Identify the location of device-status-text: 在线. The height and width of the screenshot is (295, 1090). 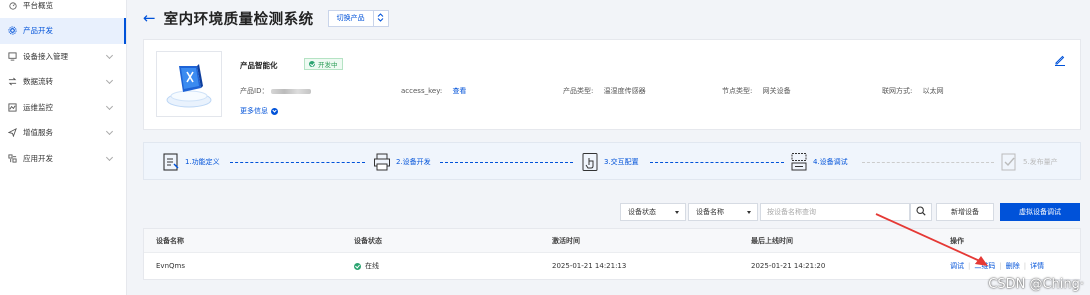
(372, 266).